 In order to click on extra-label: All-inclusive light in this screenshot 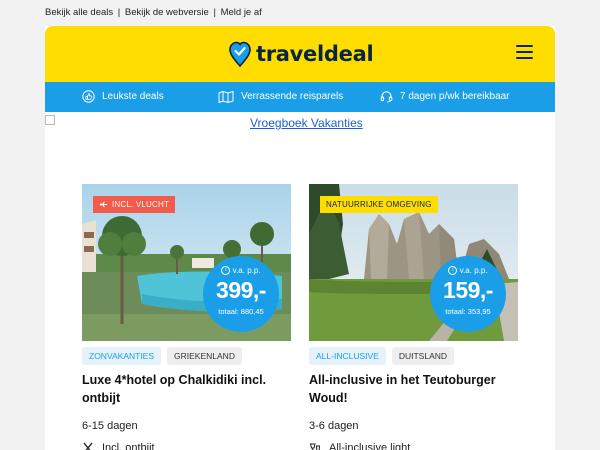, I will do `click(370, 446)`.